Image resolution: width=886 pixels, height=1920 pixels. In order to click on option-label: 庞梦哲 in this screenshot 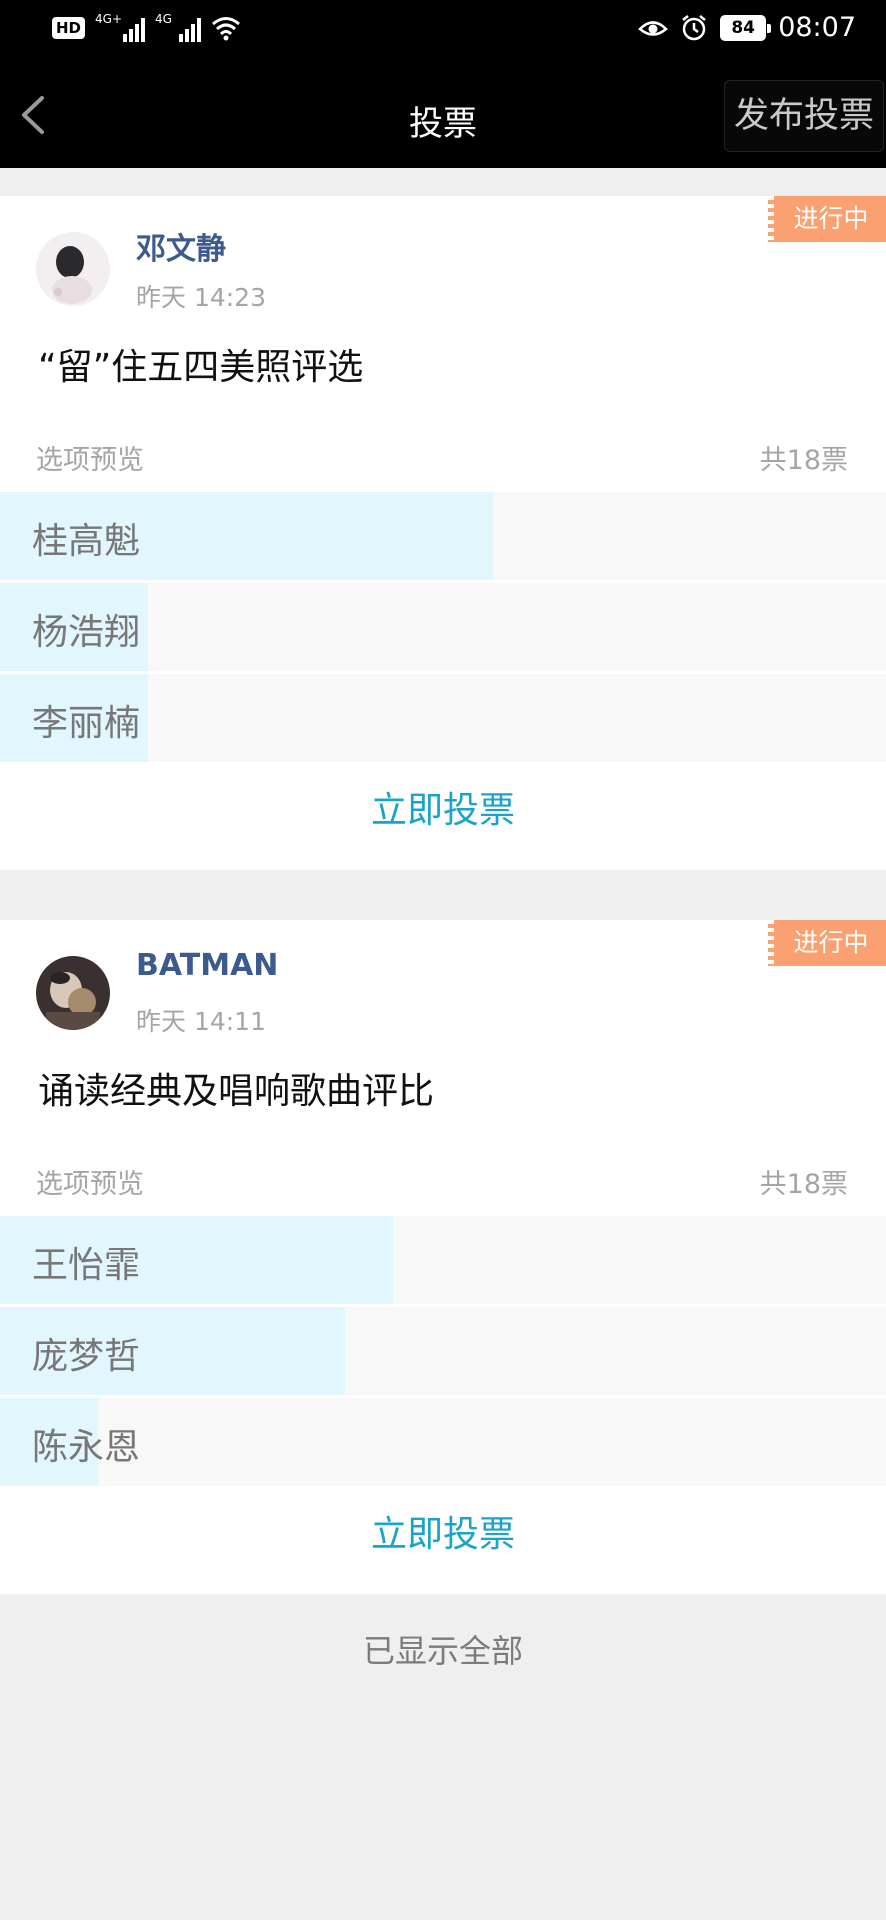, I will do `click(86, 1356)`.